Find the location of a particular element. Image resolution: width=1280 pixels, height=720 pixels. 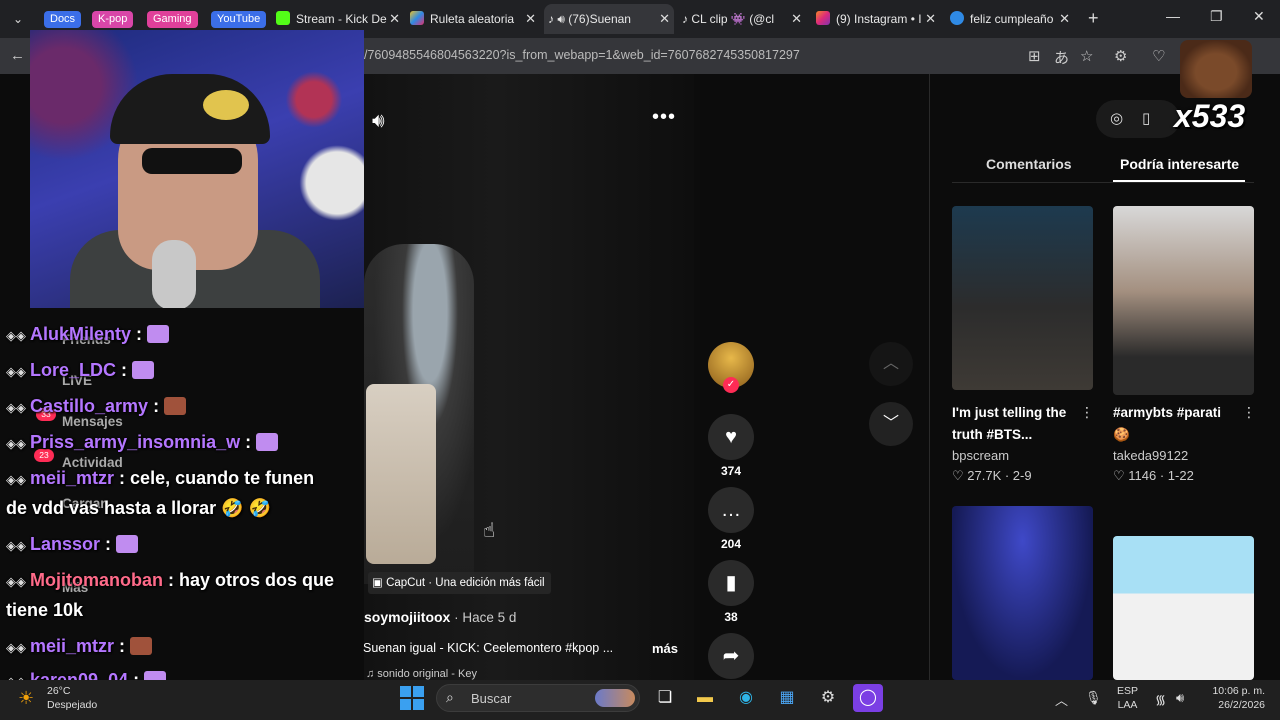

chat-username: Priss_army_insomnia_w is located at coordinates (135, 442).